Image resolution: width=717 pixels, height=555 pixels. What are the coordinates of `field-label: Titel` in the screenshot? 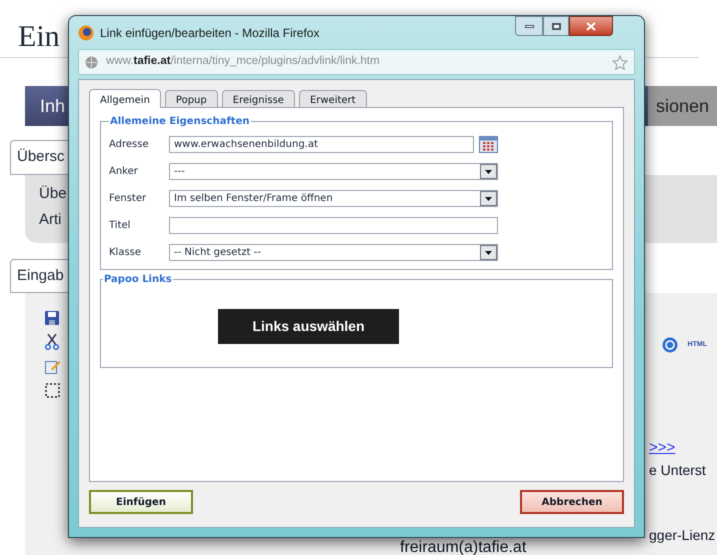 It's located at (120, 226).